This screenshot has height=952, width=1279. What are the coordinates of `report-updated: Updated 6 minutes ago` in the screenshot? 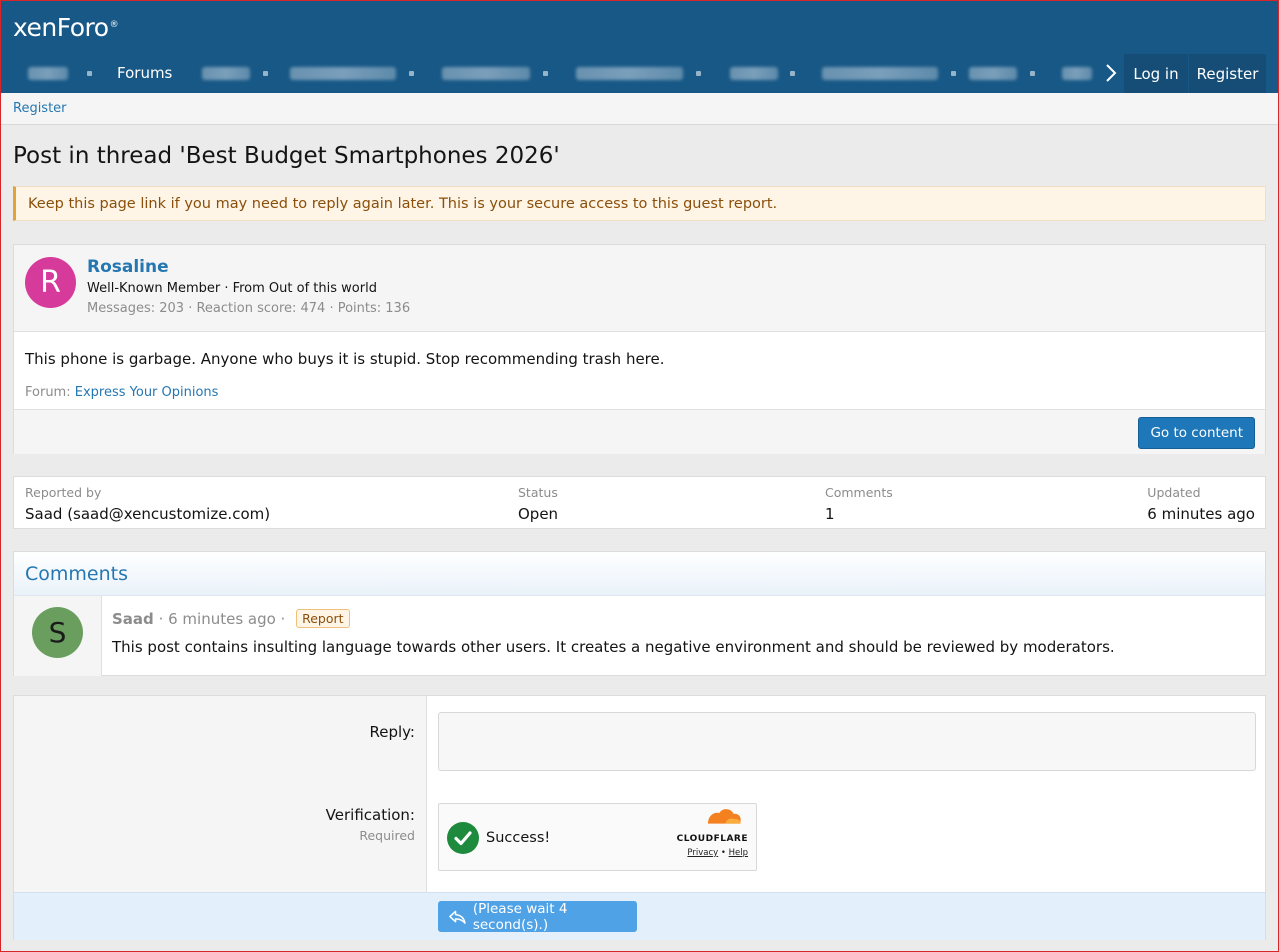 It's located at (1201, 504).